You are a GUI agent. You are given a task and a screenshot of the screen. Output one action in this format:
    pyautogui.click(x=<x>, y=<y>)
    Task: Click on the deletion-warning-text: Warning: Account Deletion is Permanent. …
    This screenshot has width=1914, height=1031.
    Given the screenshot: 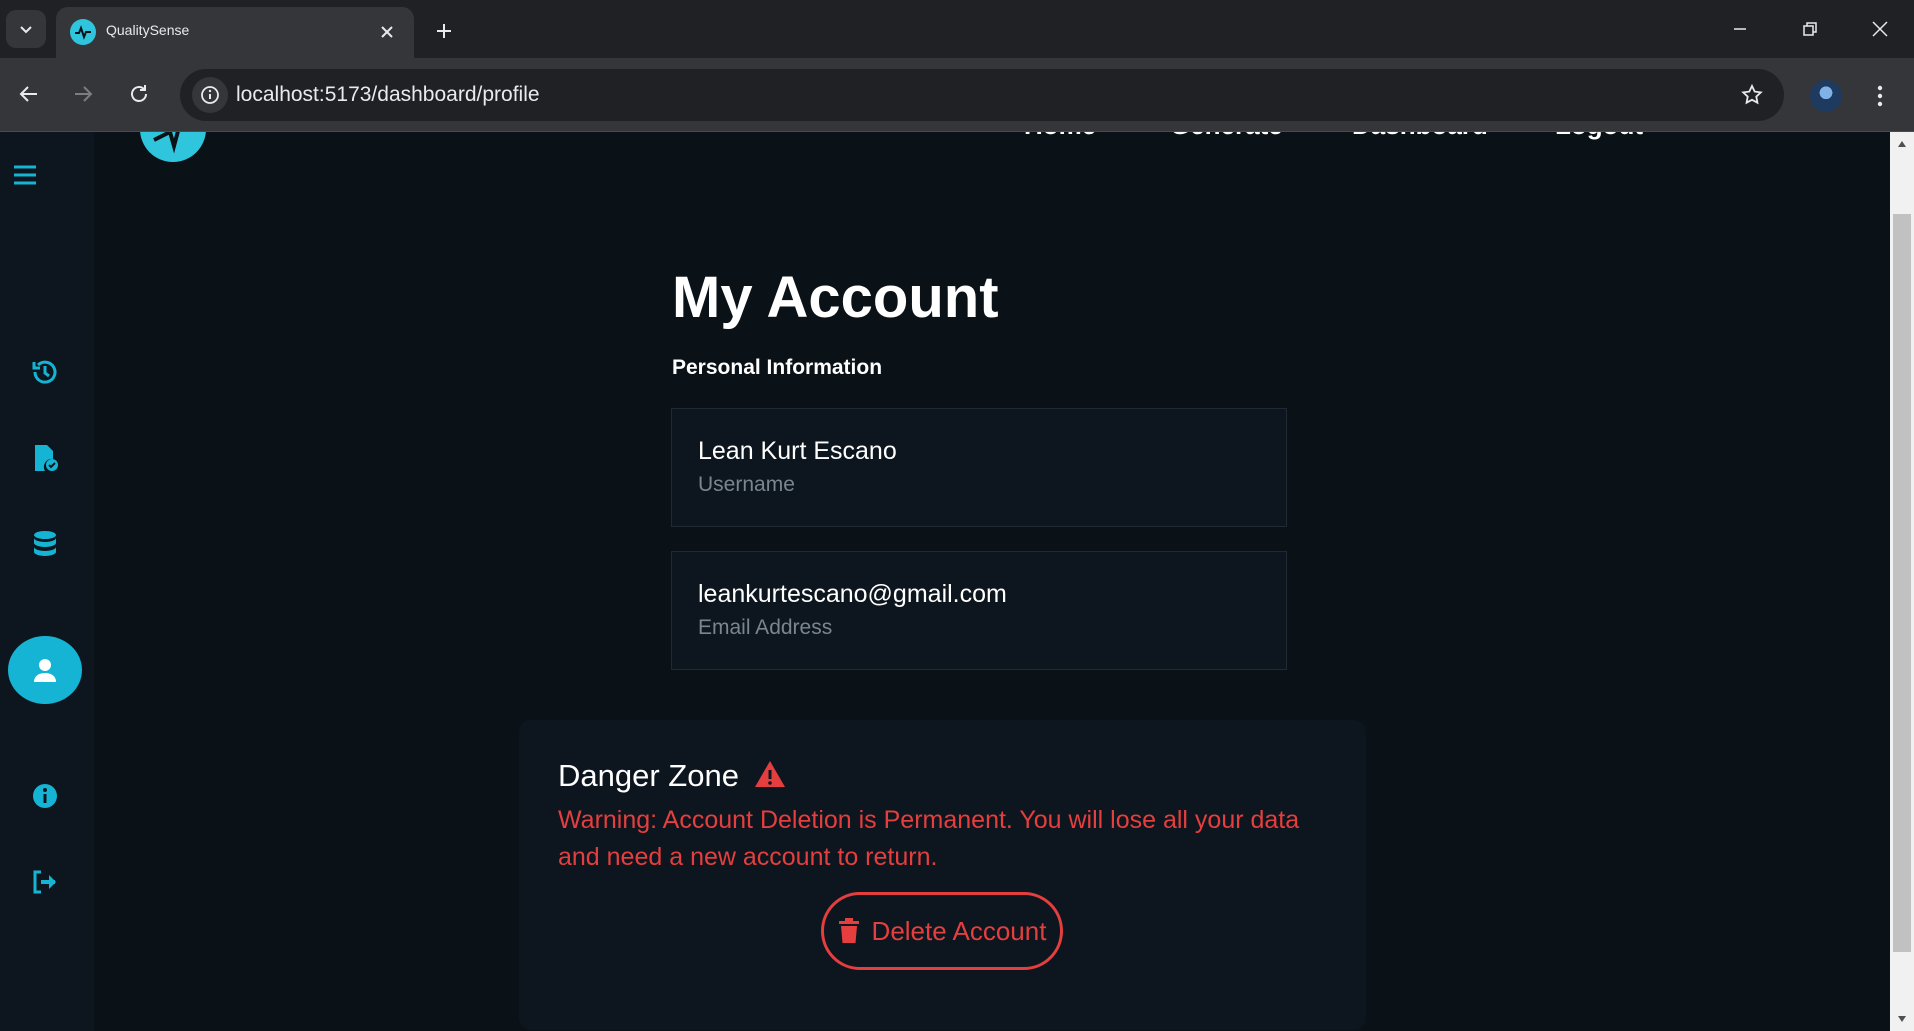 What is the action you would take?
    pyautogui.click(x=929, y=838)
    